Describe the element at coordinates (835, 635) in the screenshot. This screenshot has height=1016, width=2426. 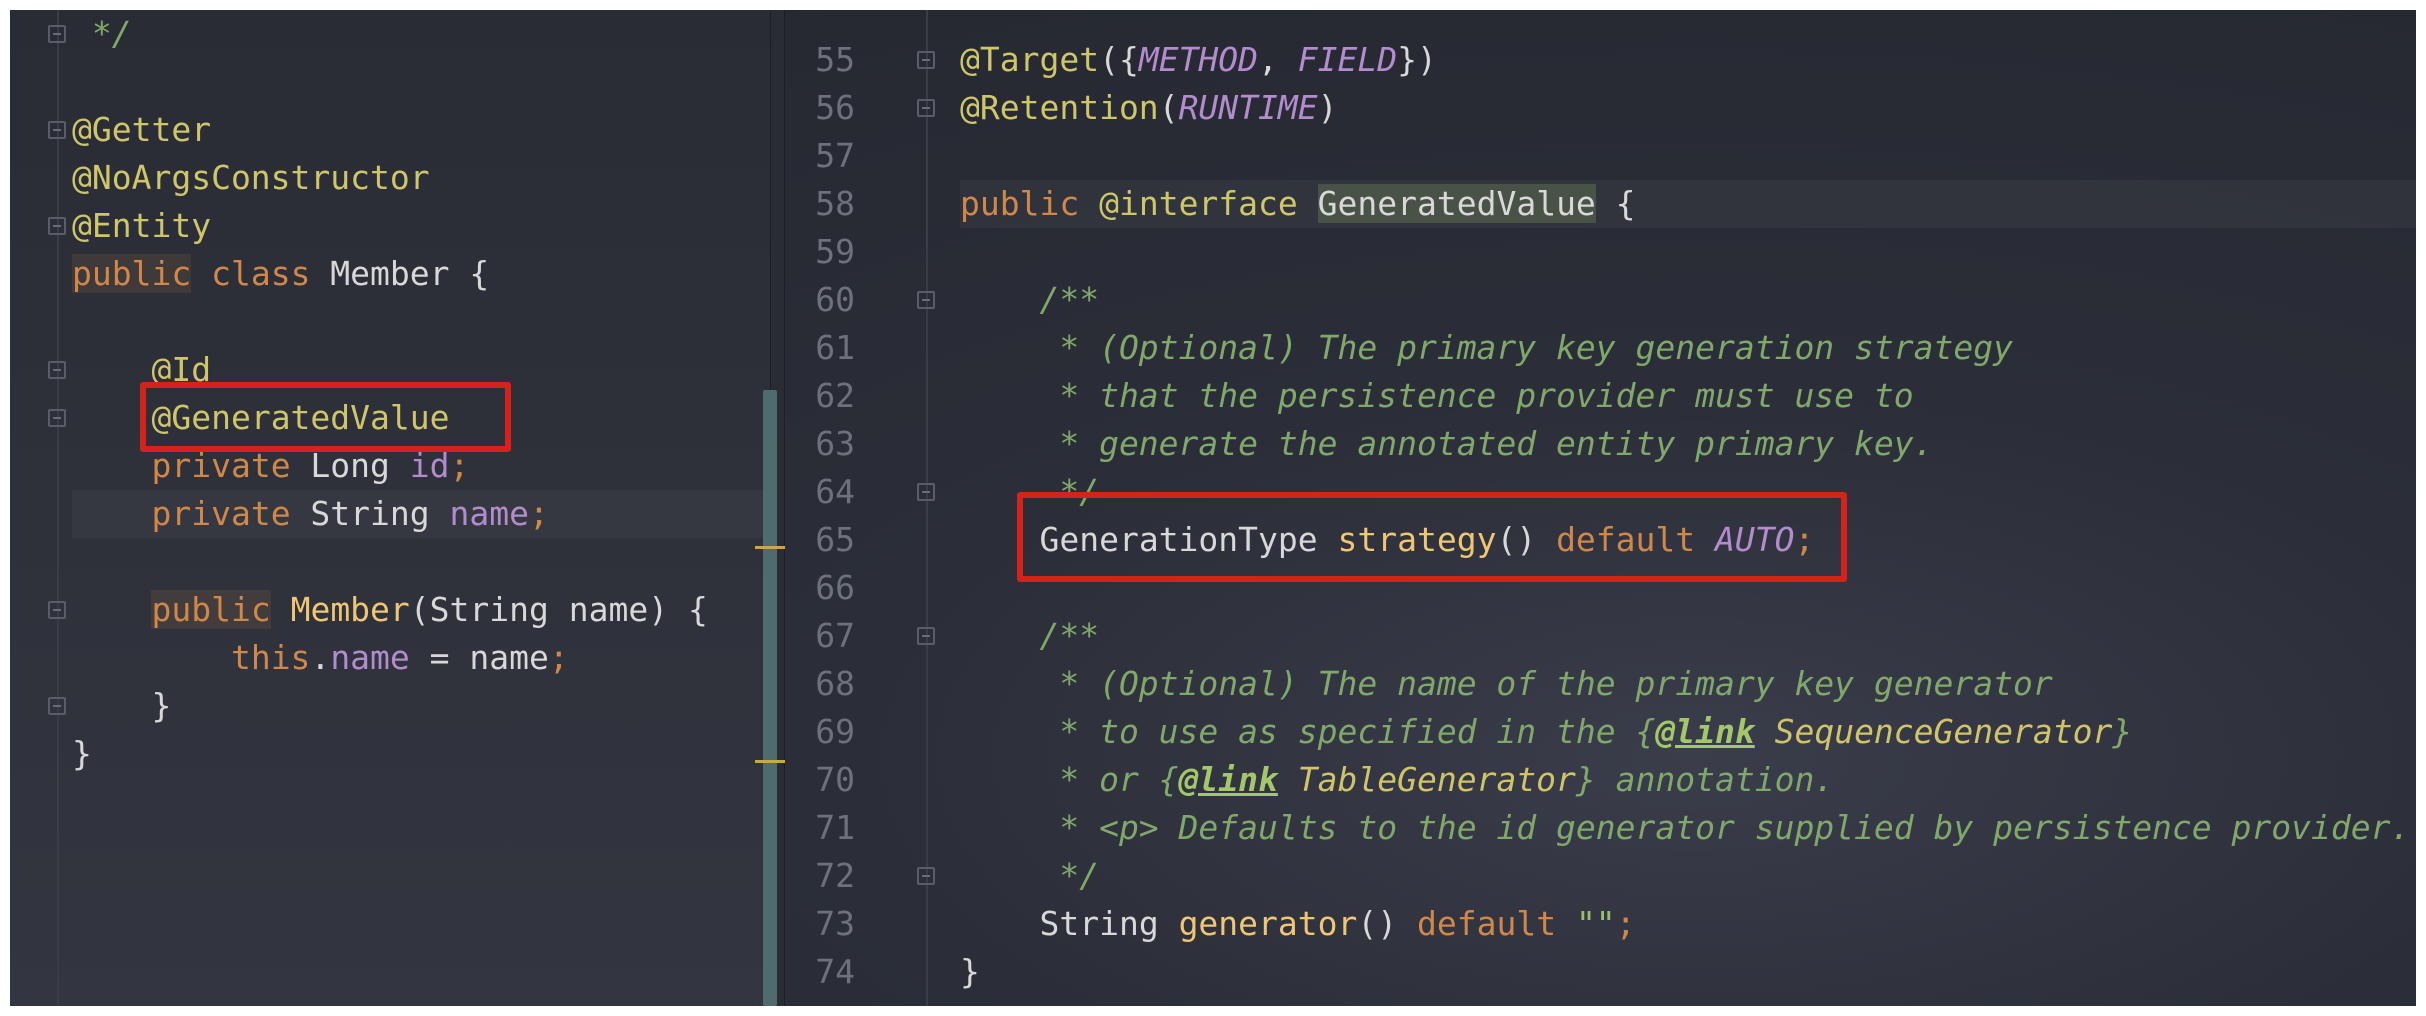
I see `line-number: 67` at that location.